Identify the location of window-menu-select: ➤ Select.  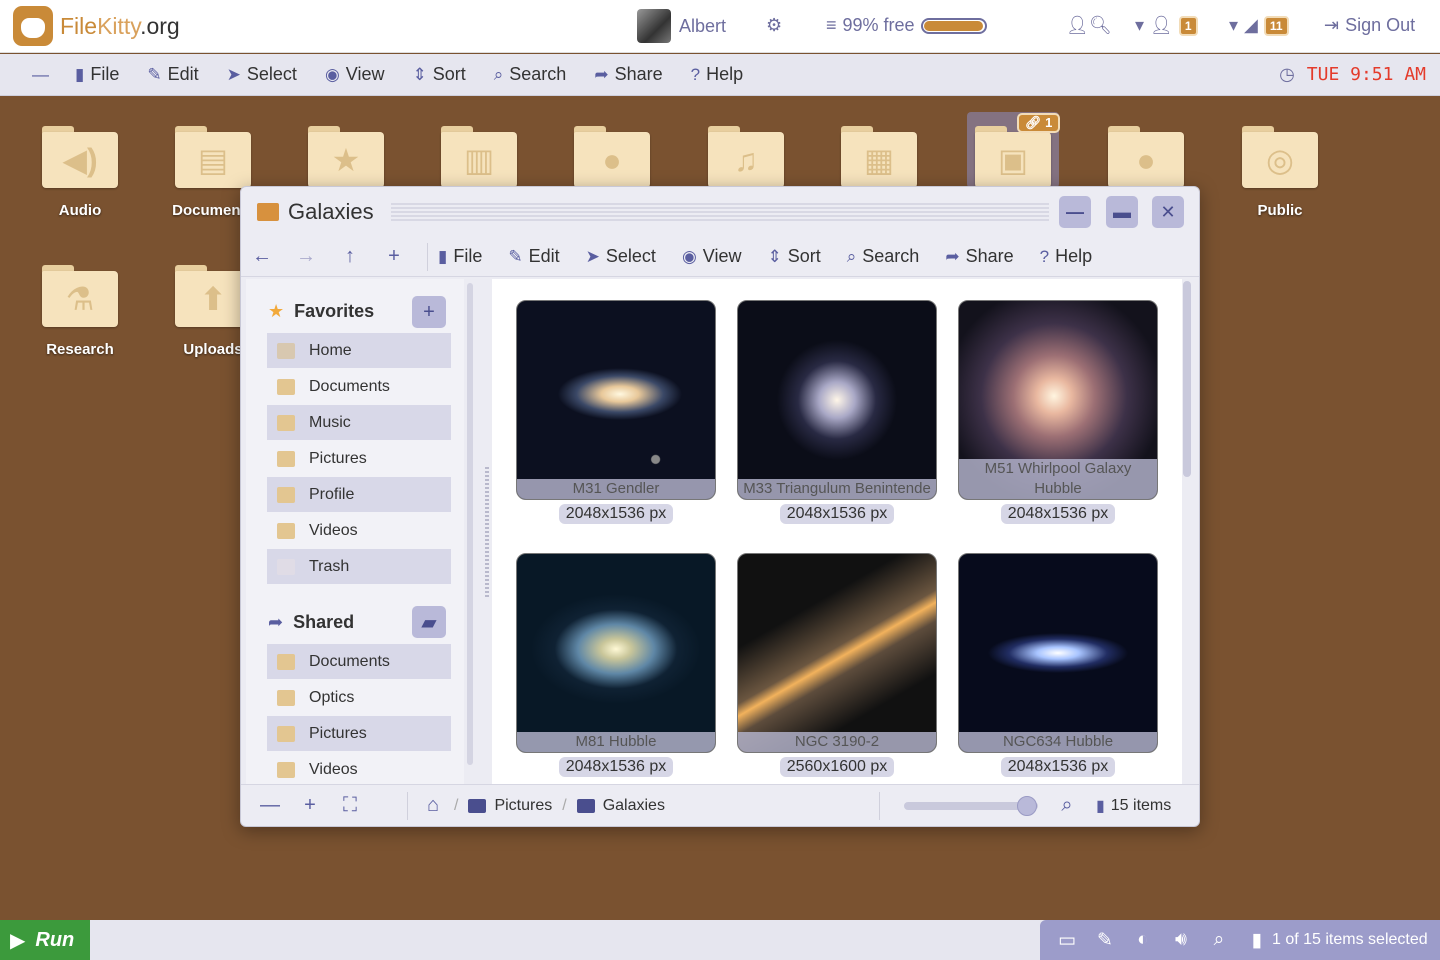
(621, 256).